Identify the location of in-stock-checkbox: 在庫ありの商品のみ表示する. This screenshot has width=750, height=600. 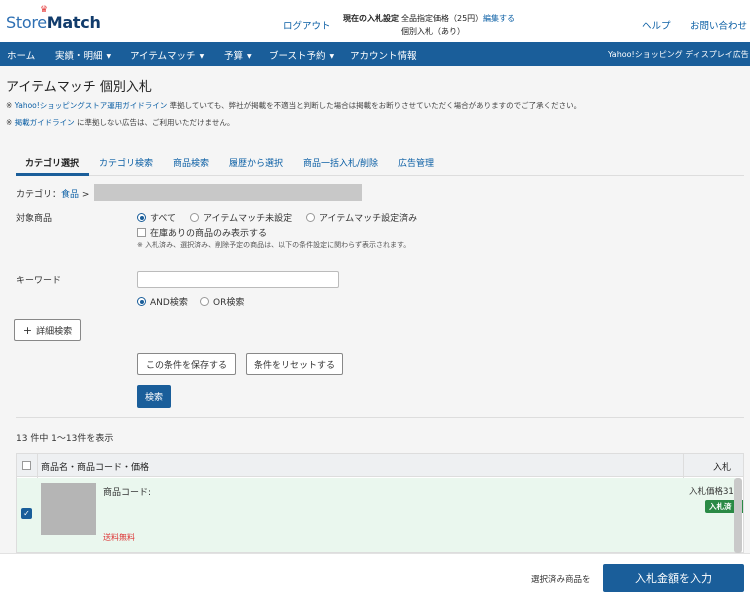
(202, 232).